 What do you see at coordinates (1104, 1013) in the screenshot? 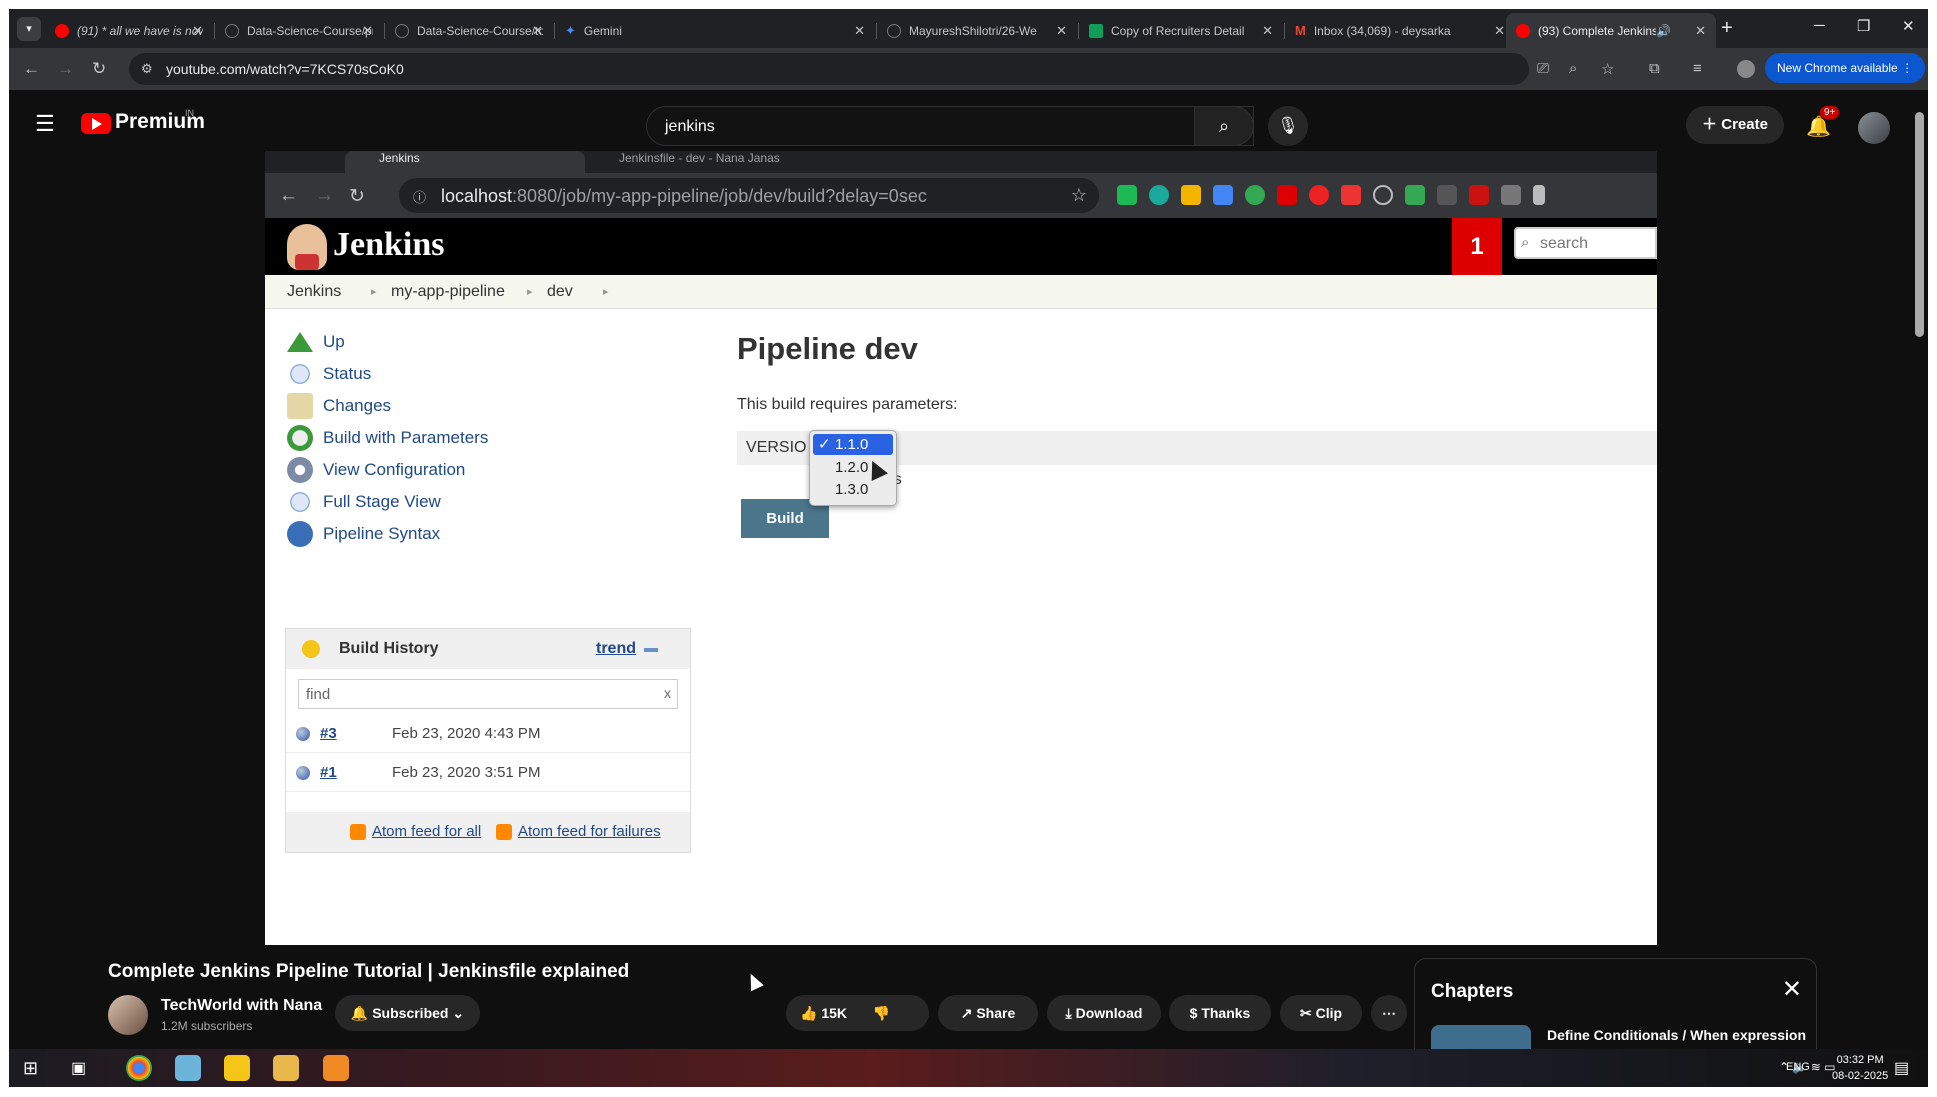
I see `download-button: ⤓ Download` at bounding box center [1104, 1013].